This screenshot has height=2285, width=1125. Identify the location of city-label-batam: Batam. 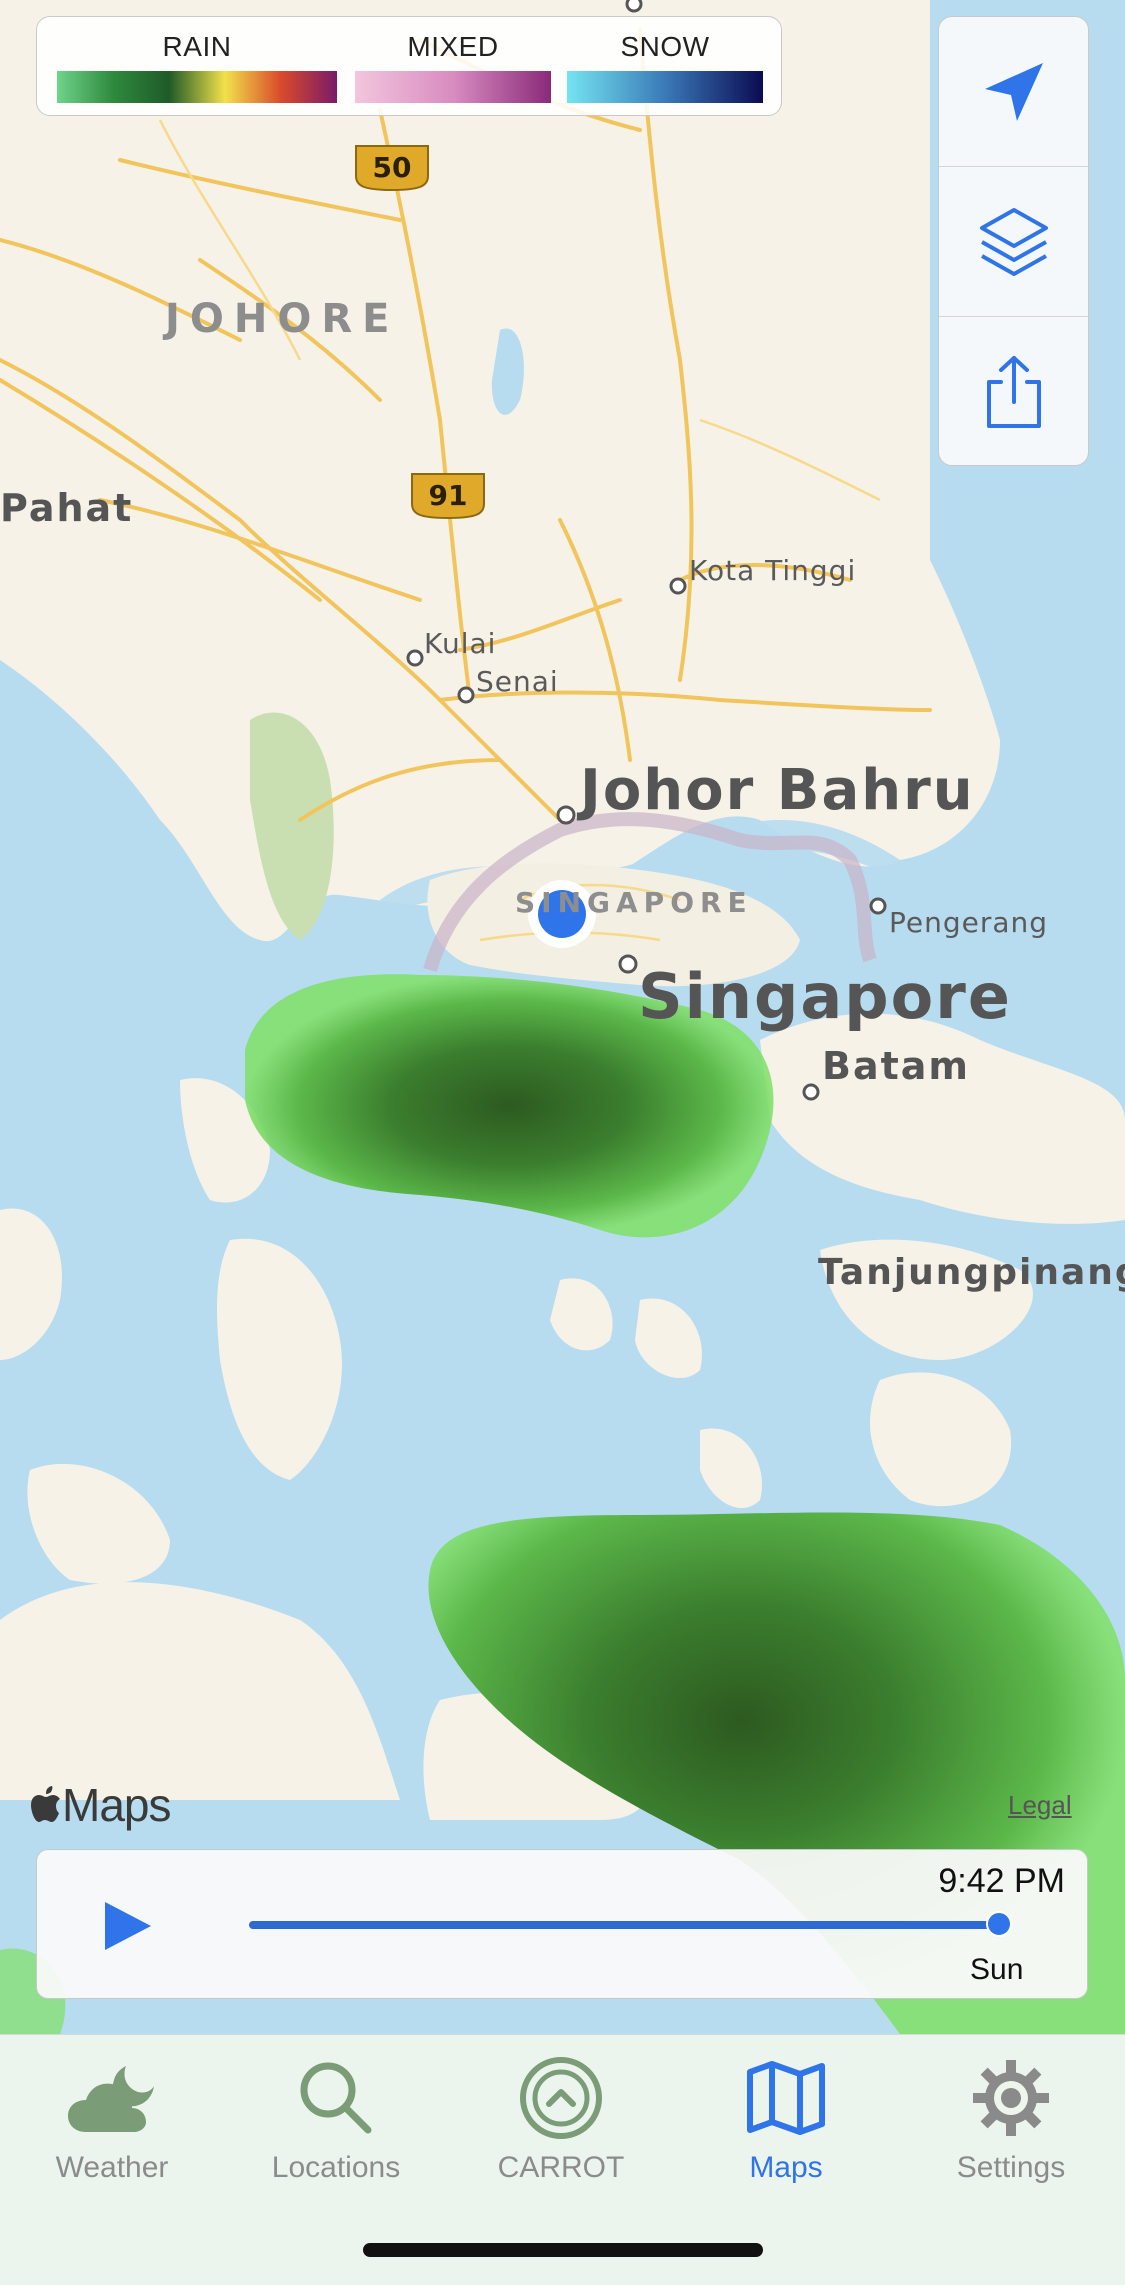
(896, 1066).